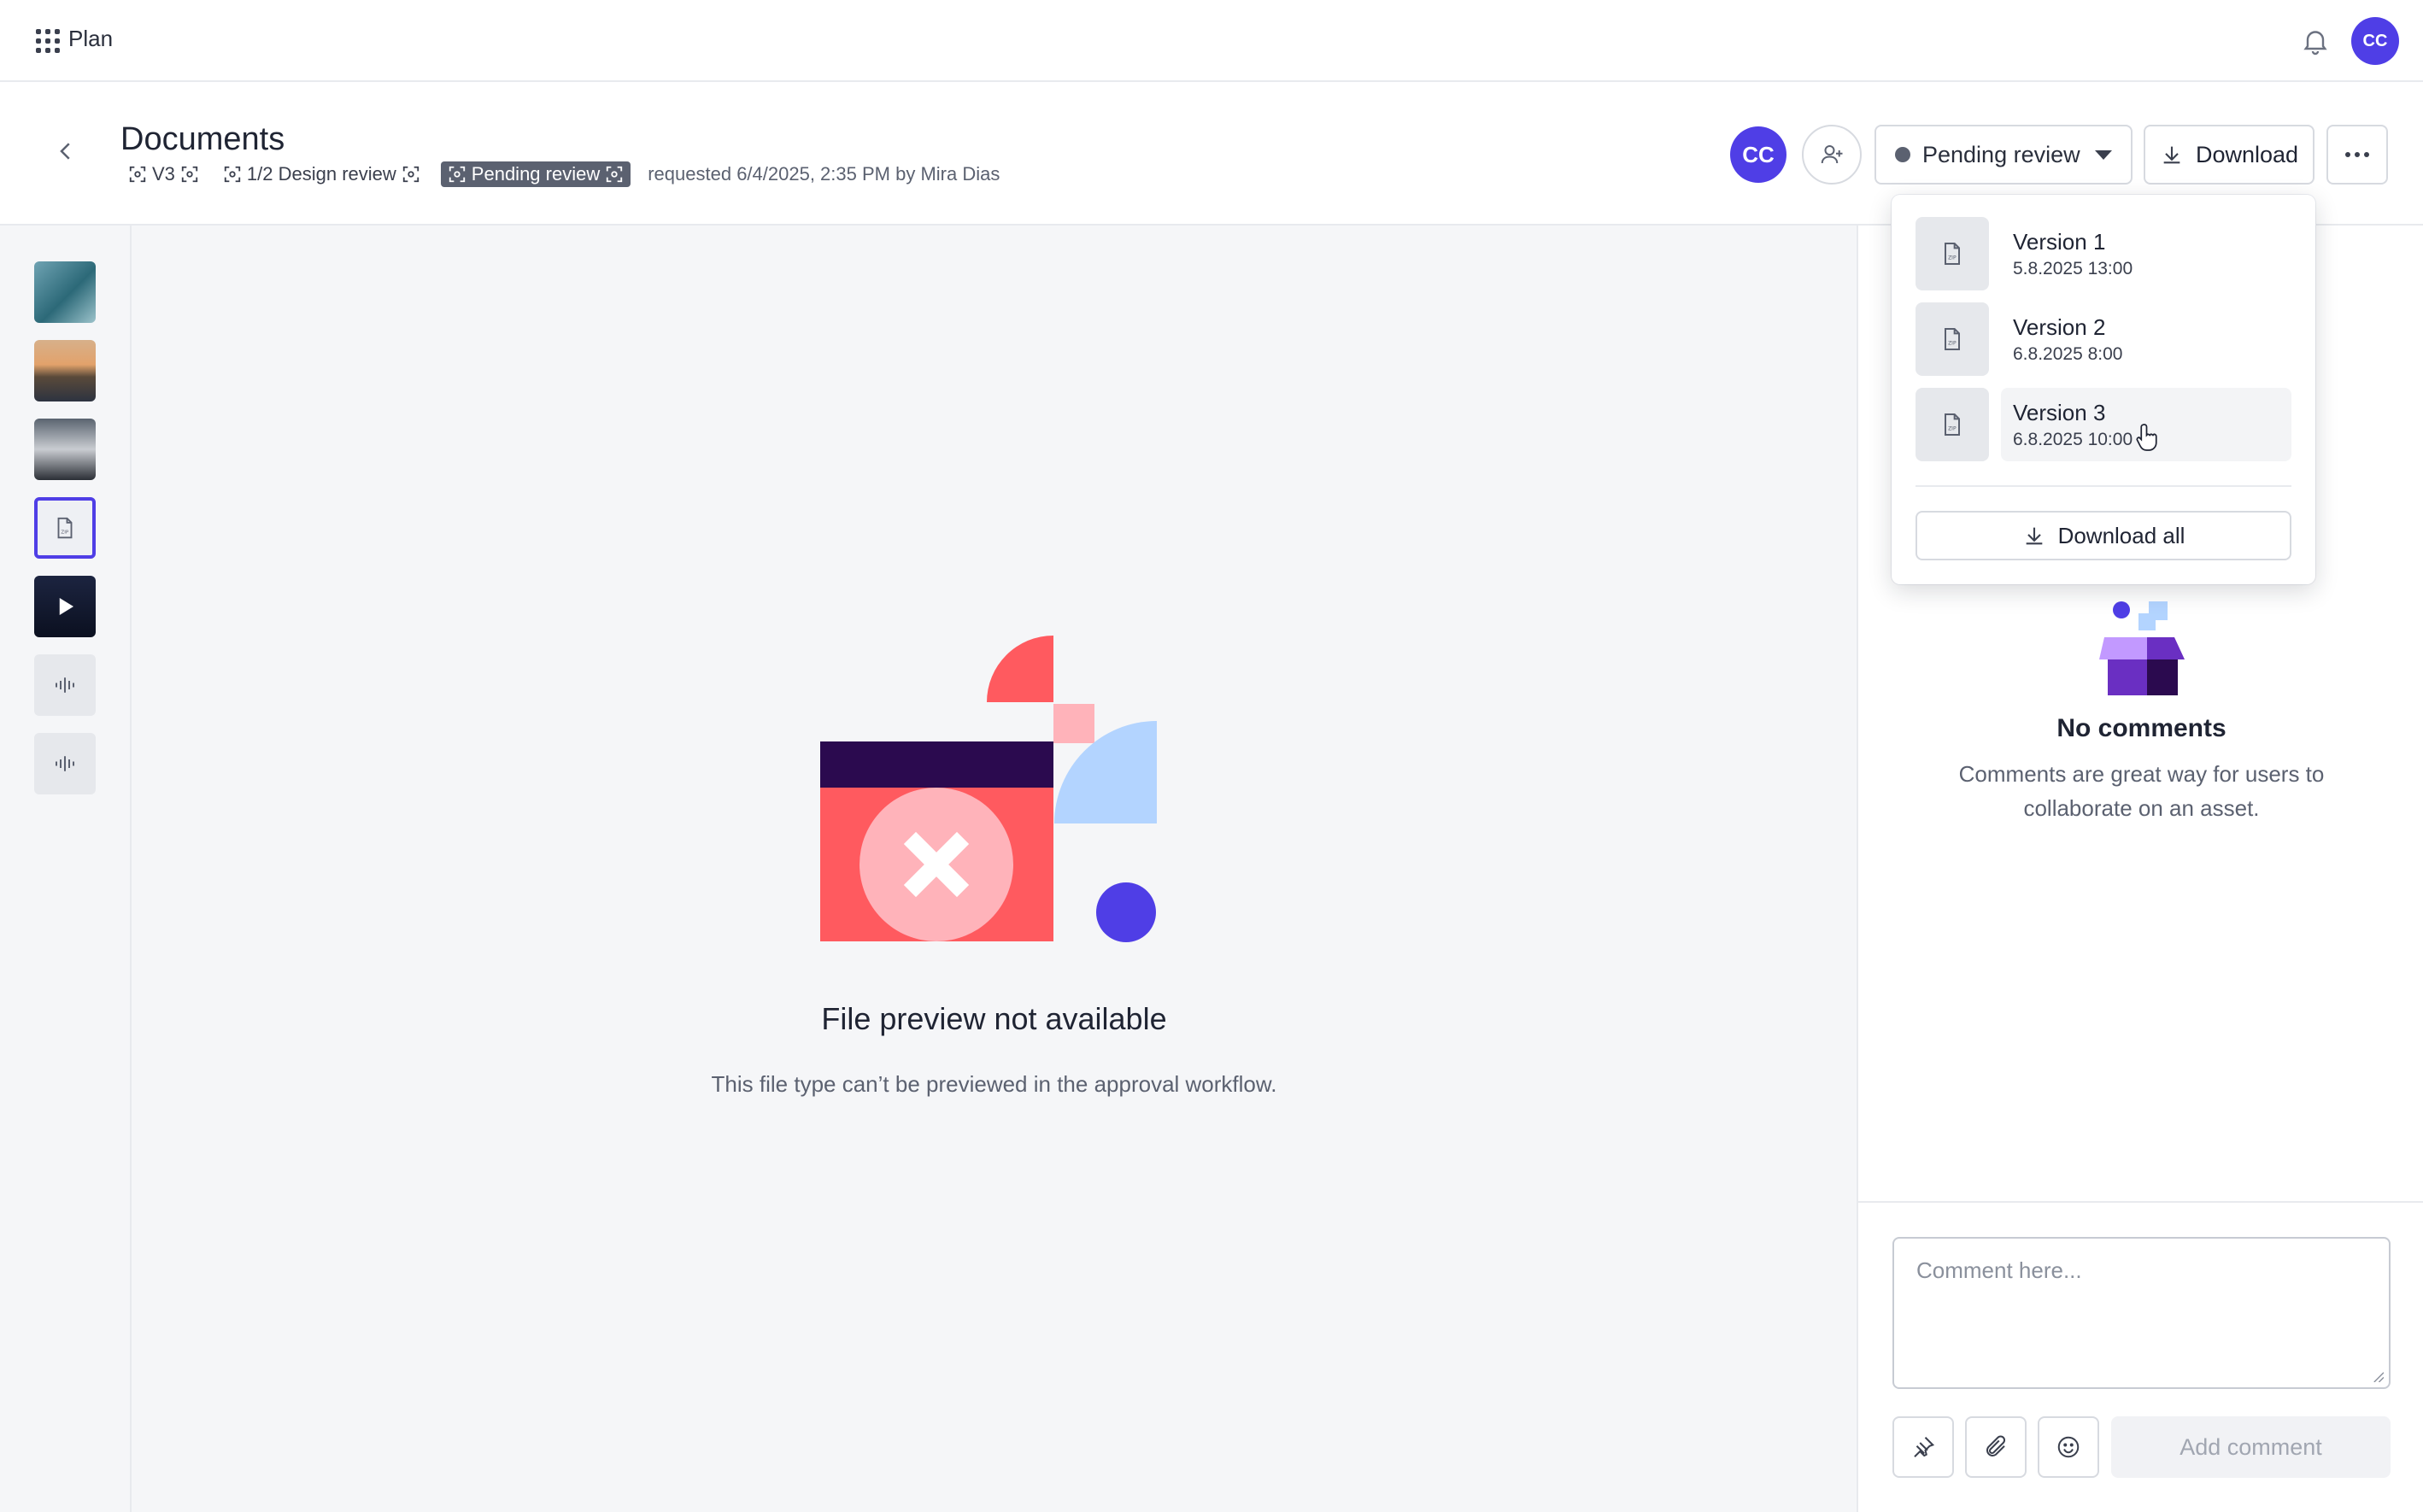 The width and height of the screenshot is (2423, 1512). Describe the element at coordinates (90, 39) in the screenshot. I see `app-name: Plan` at that location.